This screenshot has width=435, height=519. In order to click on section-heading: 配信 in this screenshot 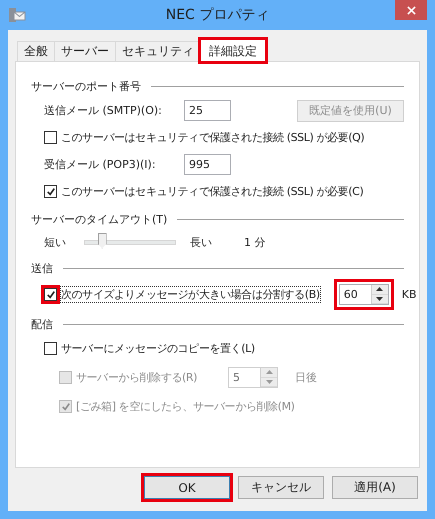, I will do `click(42, 324)`.